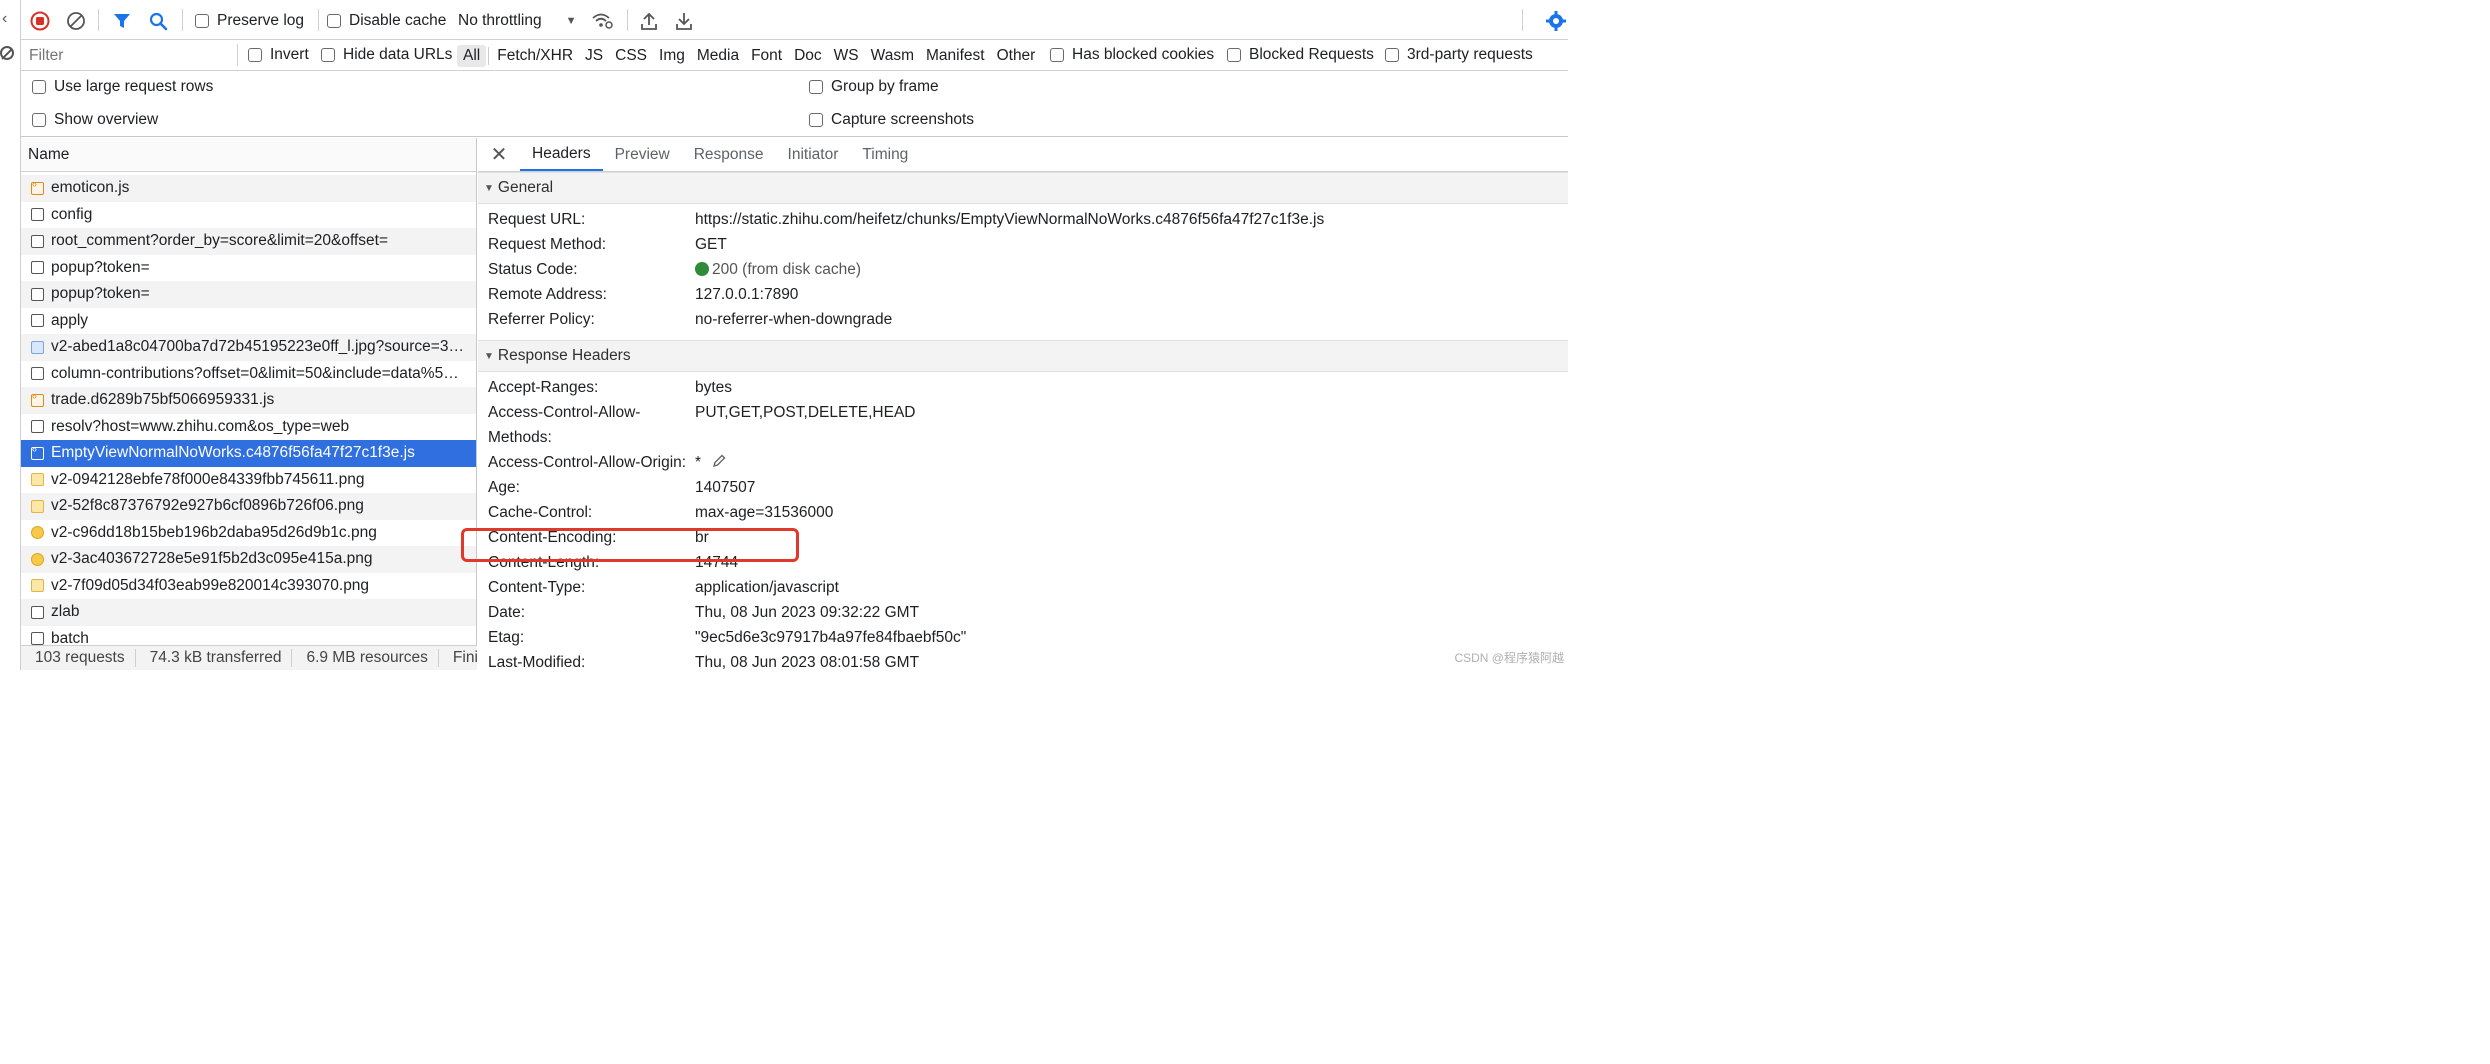  What do you see at coordinates (807, 660) in the screenshot?
I see `header-value: Thu, 08 Jun 2023 08:01:58 GMT` at bounding box center [807, 660].